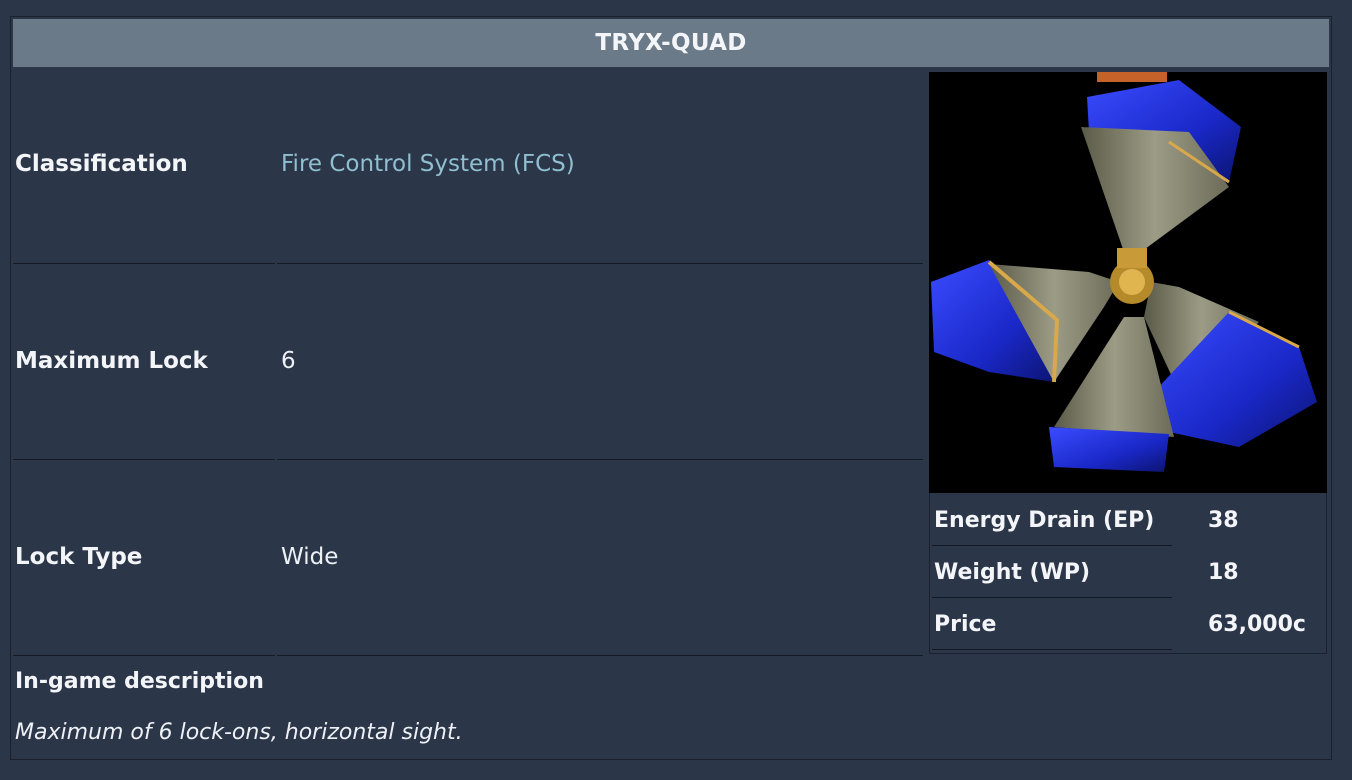 This screenshot has height=780, width=1352. What do you see at coordinates (310, 557) in the screenshot?
I see `lock-type-value: Wide` at bounding box center [310, 557].